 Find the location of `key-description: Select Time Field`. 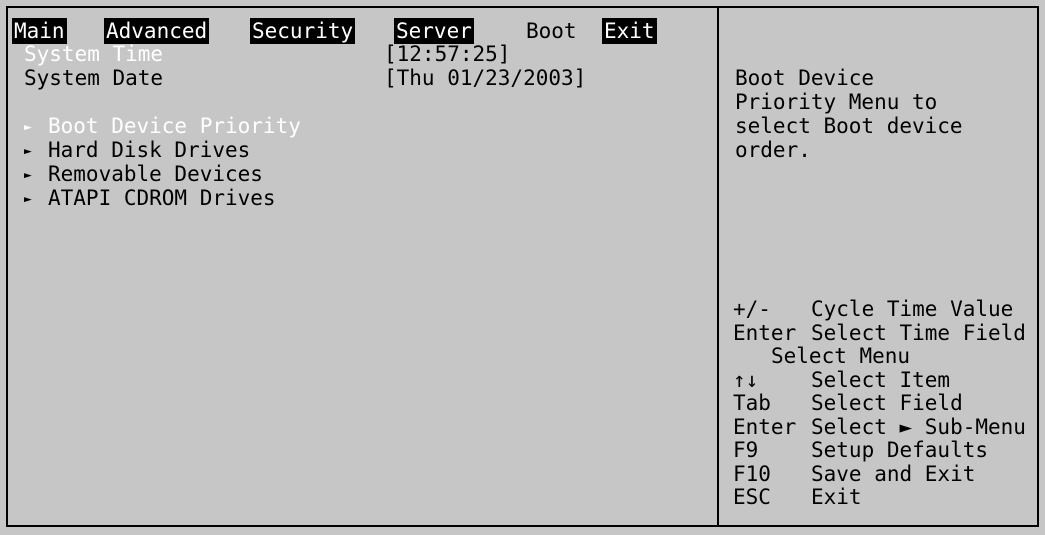

key-description: Select Time Field is located at coordinates (918, 332).